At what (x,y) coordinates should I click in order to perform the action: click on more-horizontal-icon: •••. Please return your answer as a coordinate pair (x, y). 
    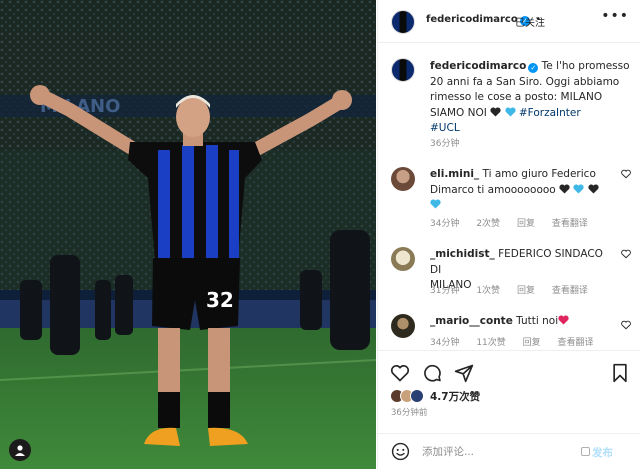
    Looking at the image, I should click on (615, 16).